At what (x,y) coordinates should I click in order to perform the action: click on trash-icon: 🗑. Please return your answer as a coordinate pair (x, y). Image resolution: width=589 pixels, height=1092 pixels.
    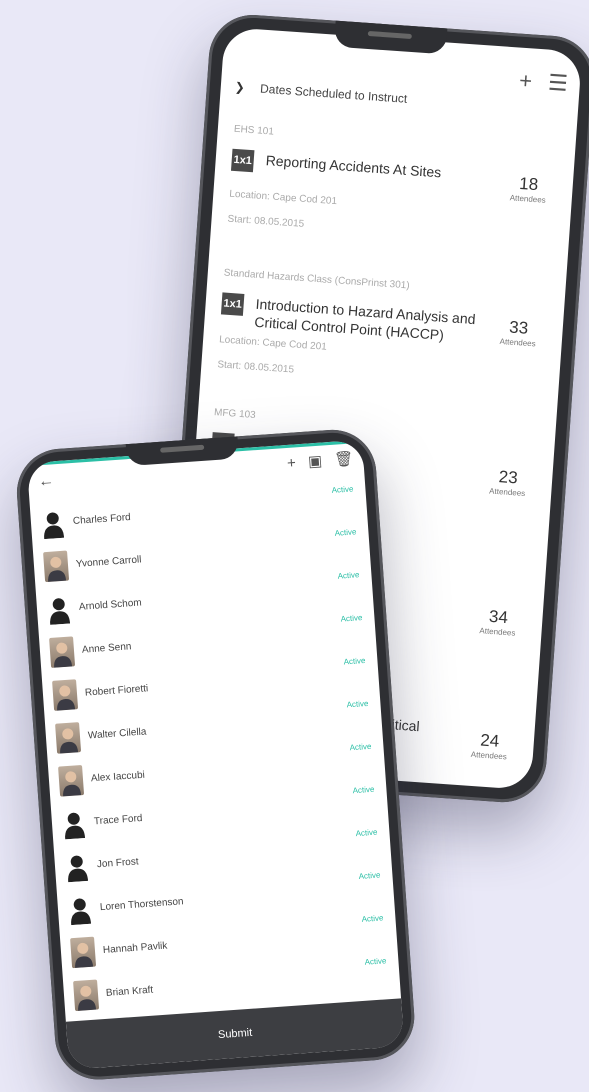
    Looking at the image, I should click on (344, 459).